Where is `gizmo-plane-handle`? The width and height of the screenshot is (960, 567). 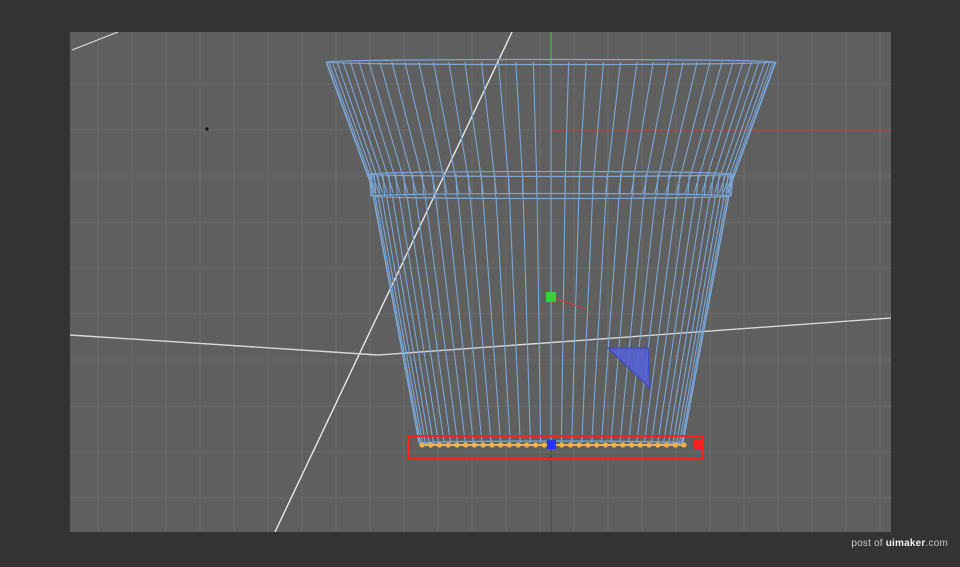 gizmo-plane-handle is located at coordinates (628, 368).